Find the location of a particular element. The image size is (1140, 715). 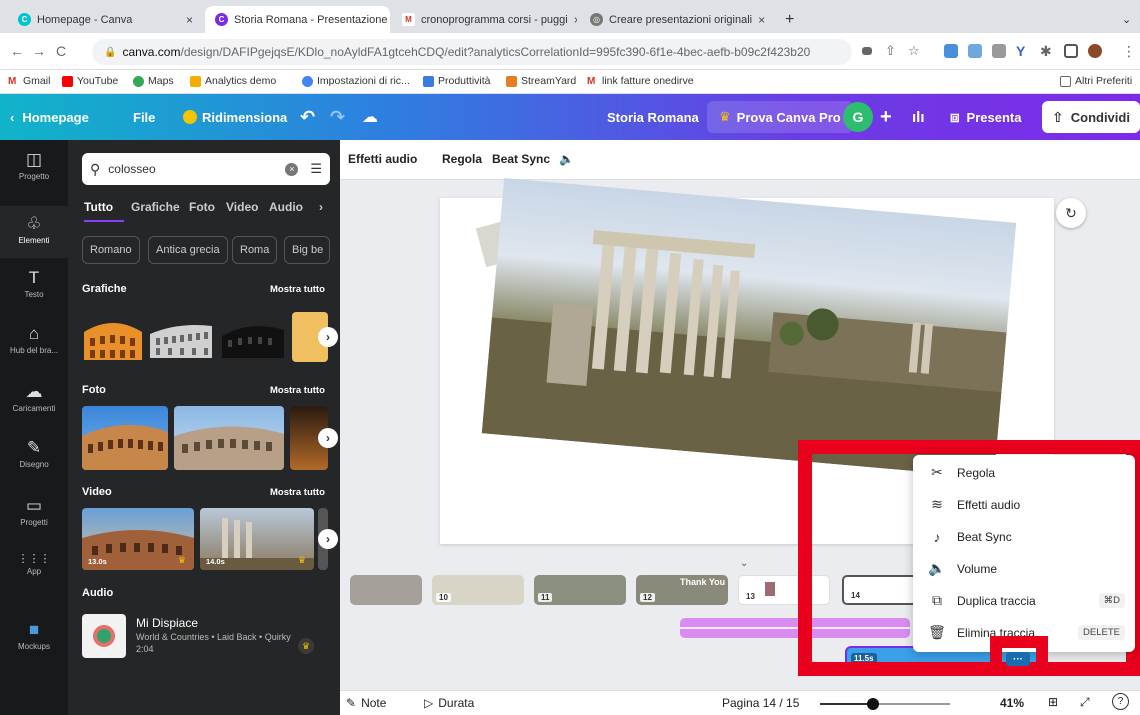

clear-search-icon: × is located at coordinates (292, 169).